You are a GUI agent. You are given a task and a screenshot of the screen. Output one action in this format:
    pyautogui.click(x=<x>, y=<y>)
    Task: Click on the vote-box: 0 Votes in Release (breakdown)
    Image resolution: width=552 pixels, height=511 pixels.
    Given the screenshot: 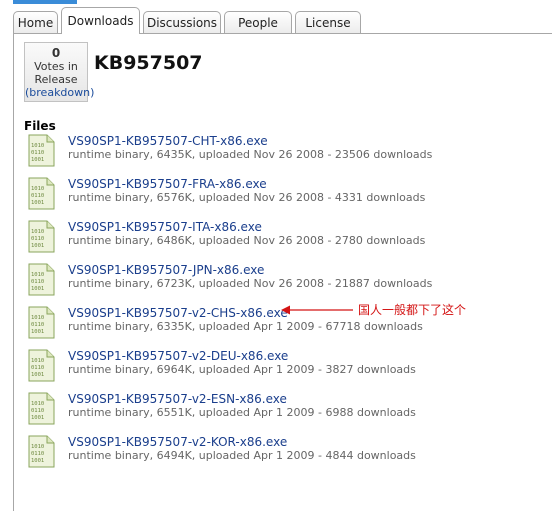 What is the action you would take?
    pyautogui.click(x=59, y=72)
    